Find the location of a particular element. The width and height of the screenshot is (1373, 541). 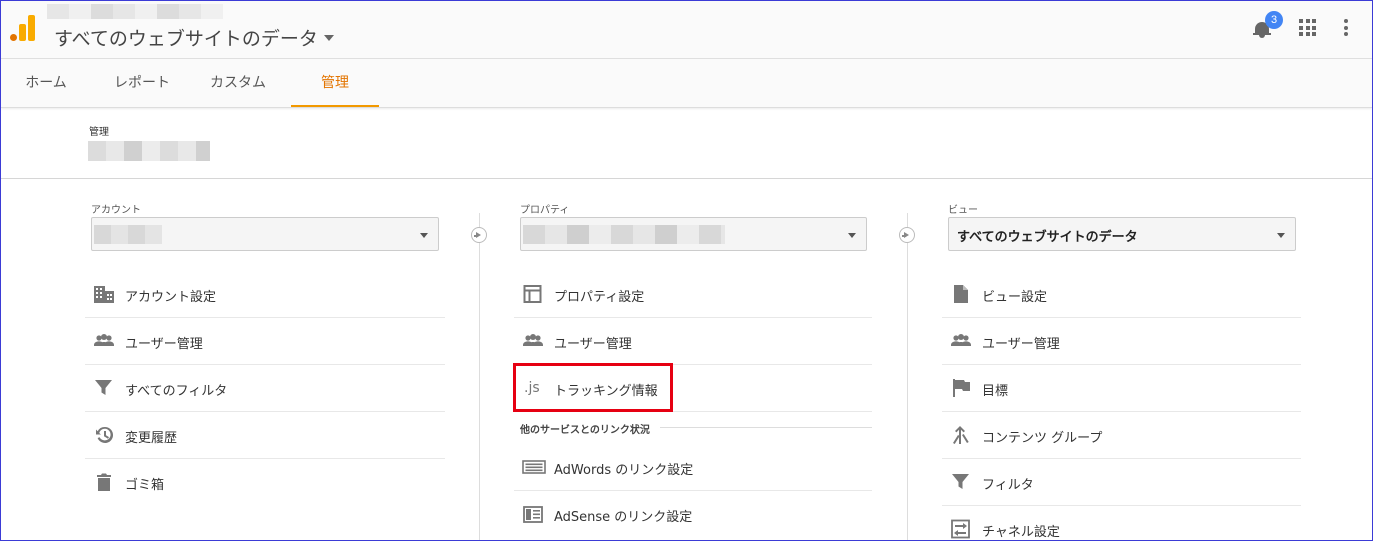

account-user-management-item: ユーザー管理 is located at coordinates (265, 341).